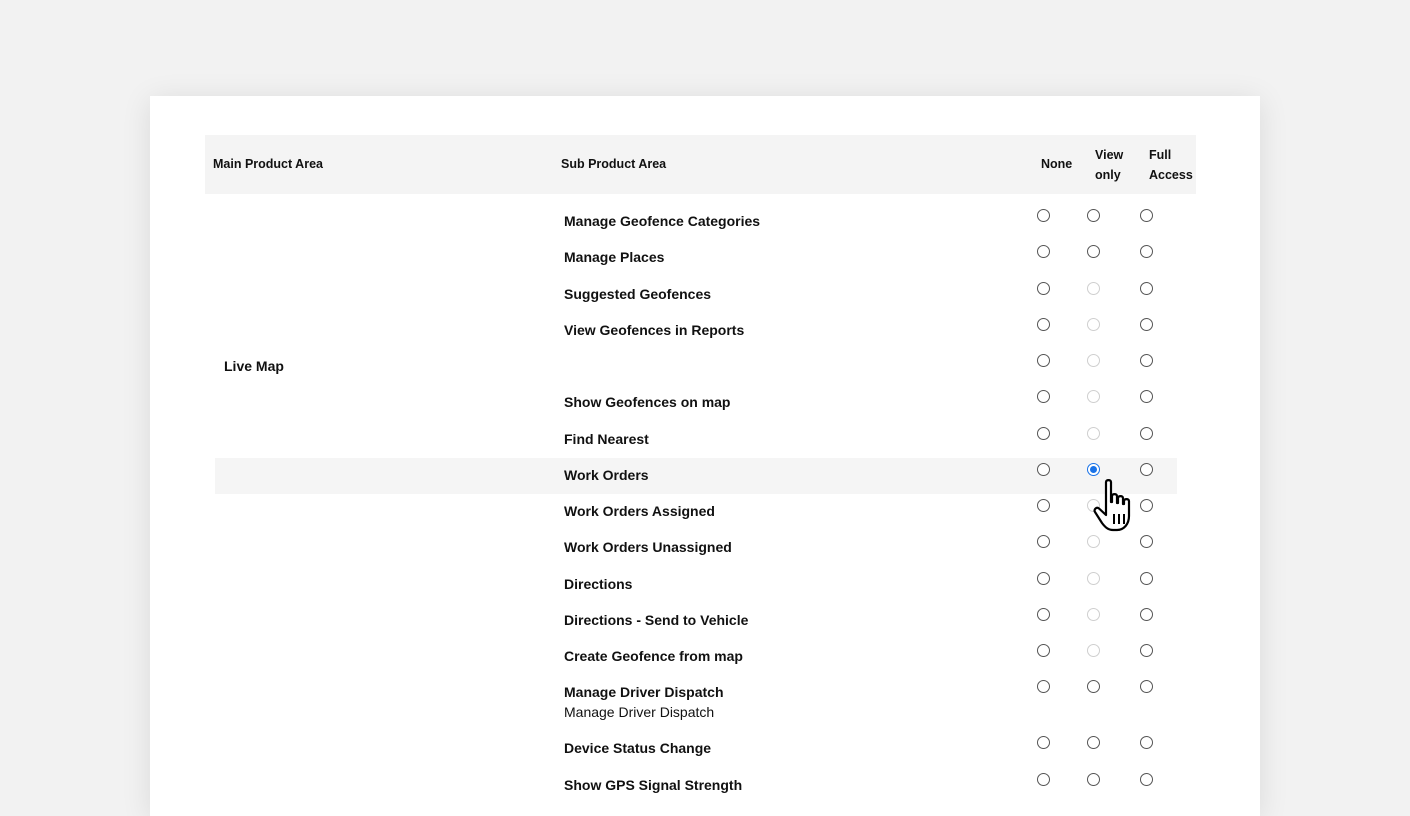 The image size is (1410, 816). I want to click on header-none: None, so click(1057, 164).